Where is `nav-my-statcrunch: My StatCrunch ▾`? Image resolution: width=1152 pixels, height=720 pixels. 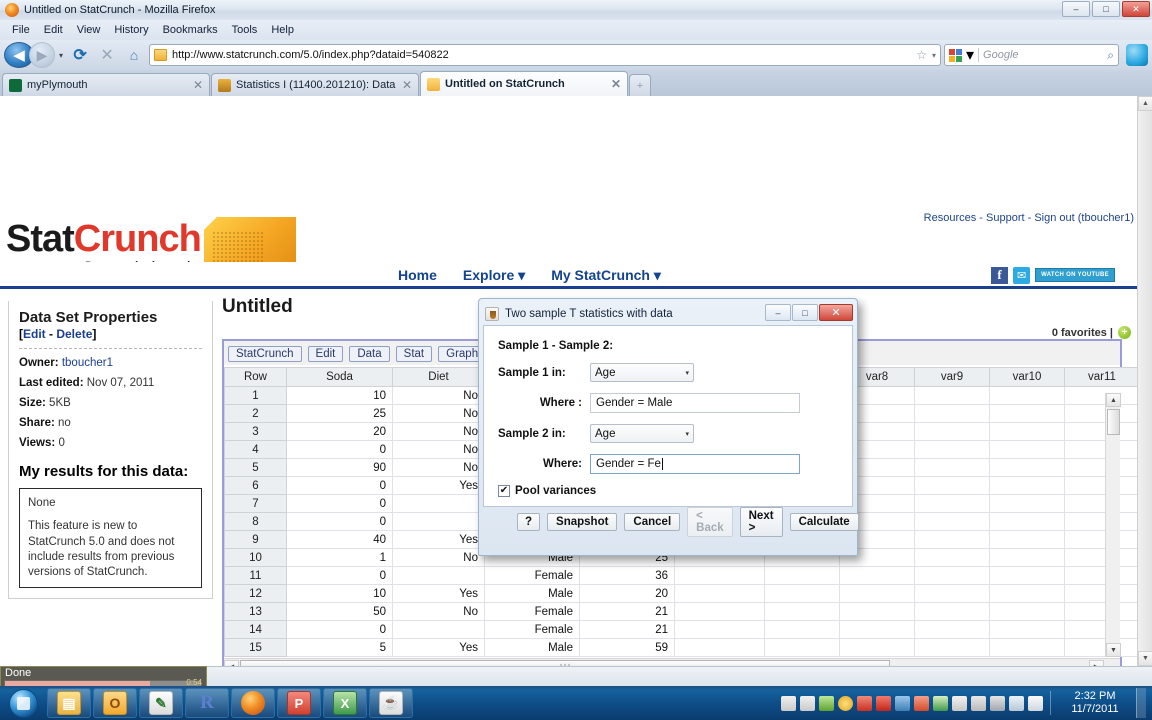
nav-my-statcrunch: My StatCrunch ▾ is located at coordinates (606, 275).